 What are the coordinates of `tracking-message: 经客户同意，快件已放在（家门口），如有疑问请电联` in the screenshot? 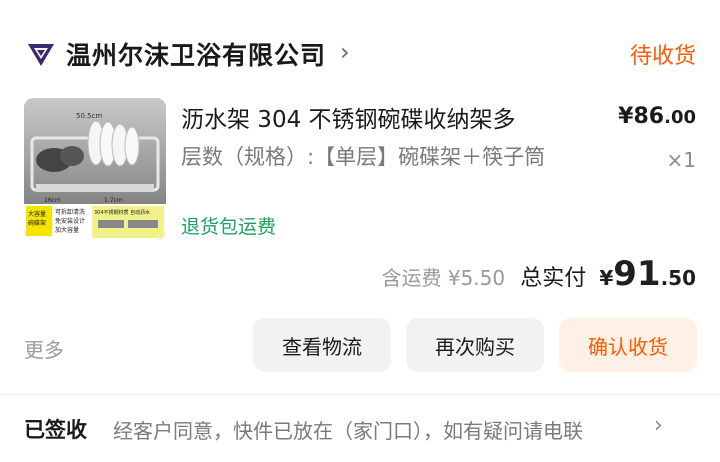 It's located at (384, 429).